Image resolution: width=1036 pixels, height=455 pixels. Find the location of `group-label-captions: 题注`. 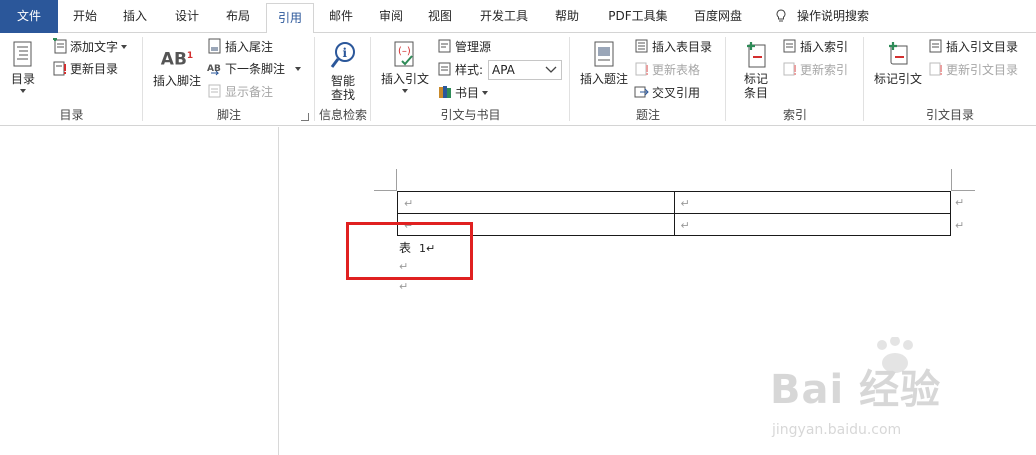

group-label-captions: 题注 is located at coordinates (647, 115).